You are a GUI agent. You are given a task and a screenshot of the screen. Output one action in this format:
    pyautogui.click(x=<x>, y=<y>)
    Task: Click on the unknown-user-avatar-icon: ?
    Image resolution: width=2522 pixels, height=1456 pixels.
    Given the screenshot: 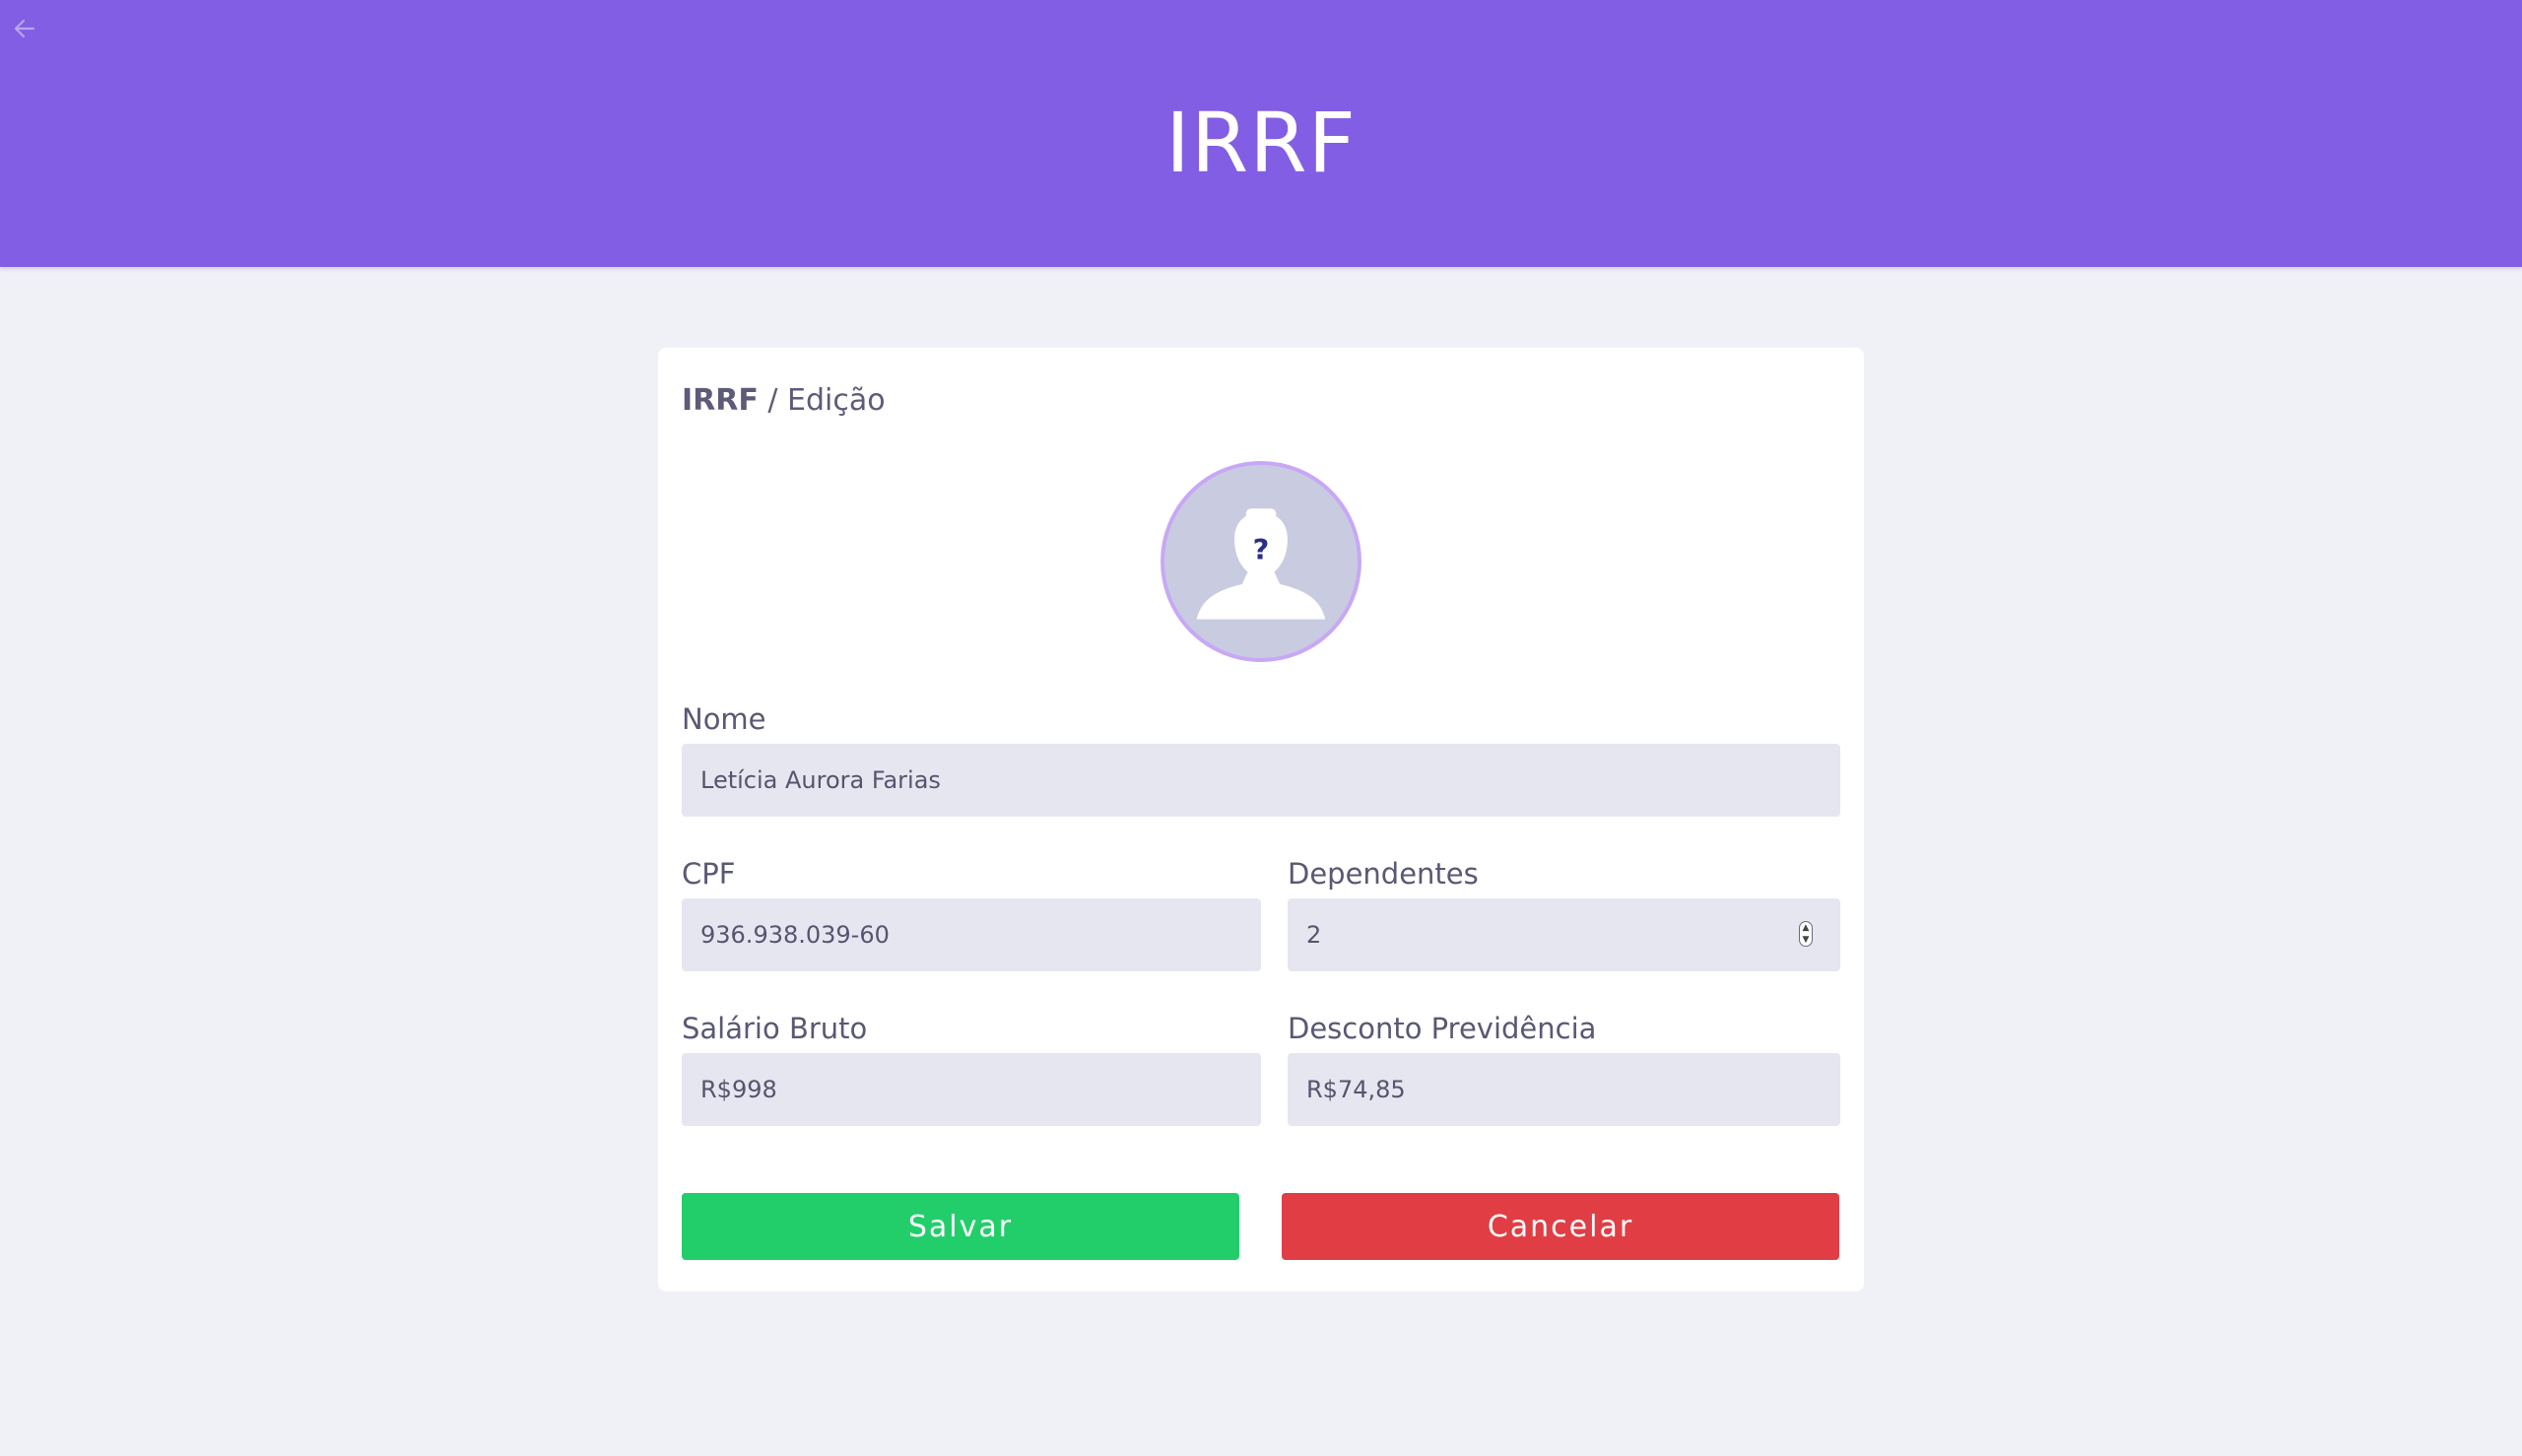 What is the action you would take?
    pyautogui.click(x=1261, y=564)
    